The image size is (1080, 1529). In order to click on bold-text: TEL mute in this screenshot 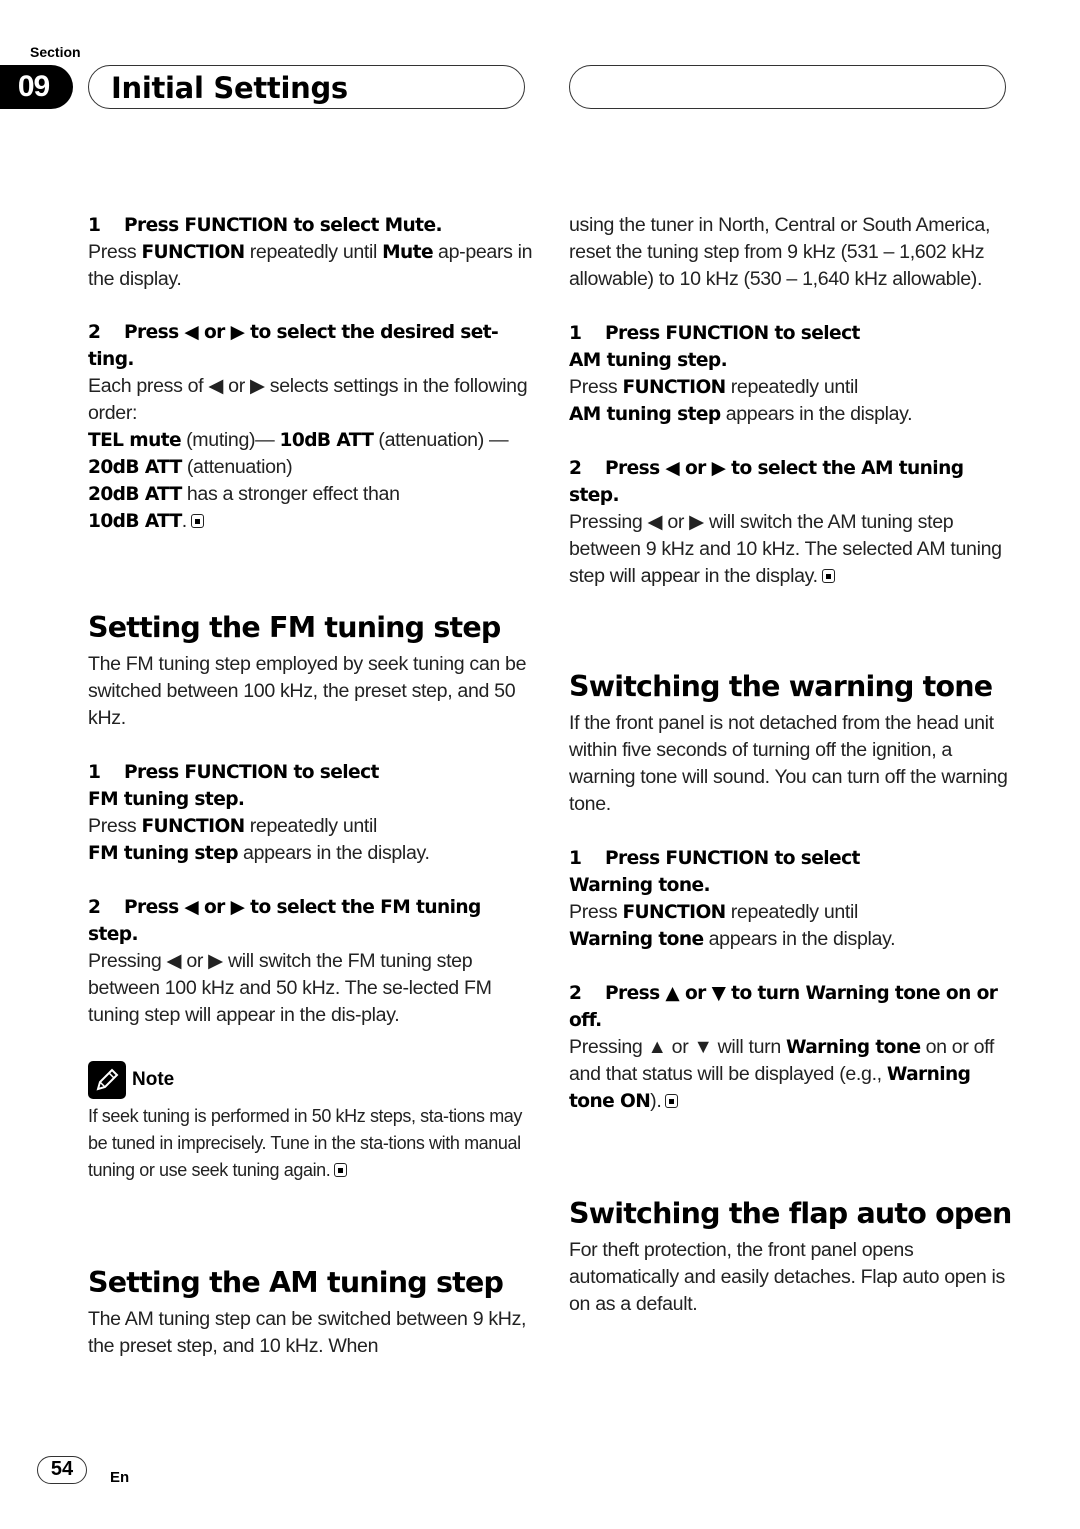, I will do `click(135, 440)`.